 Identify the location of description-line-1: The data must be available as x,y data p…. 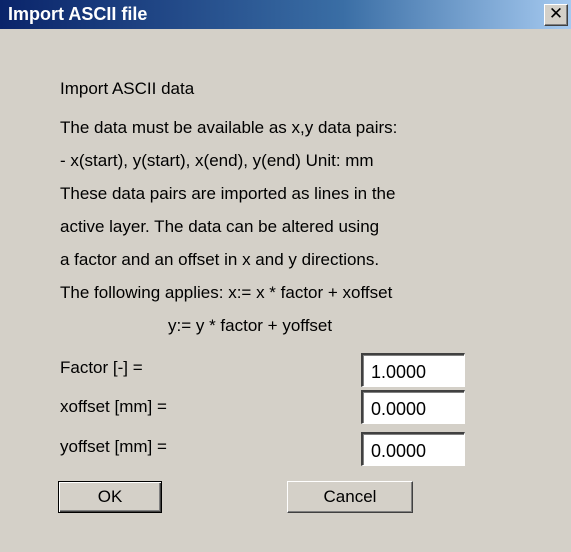
(229, 127).